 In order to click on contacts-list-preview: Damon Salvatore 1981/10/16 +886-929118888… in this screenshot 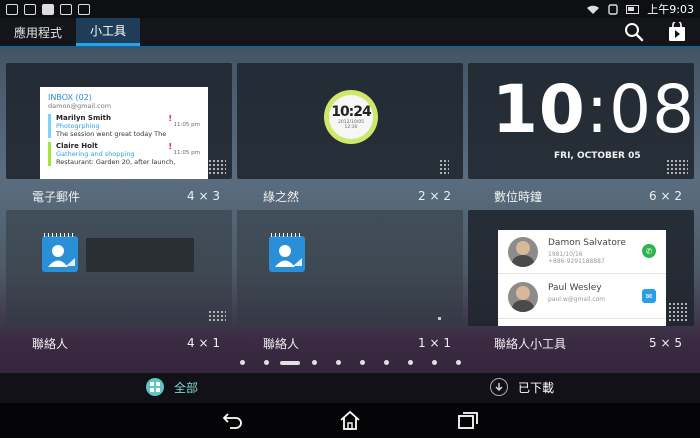, I will do `click(581, 268)`.